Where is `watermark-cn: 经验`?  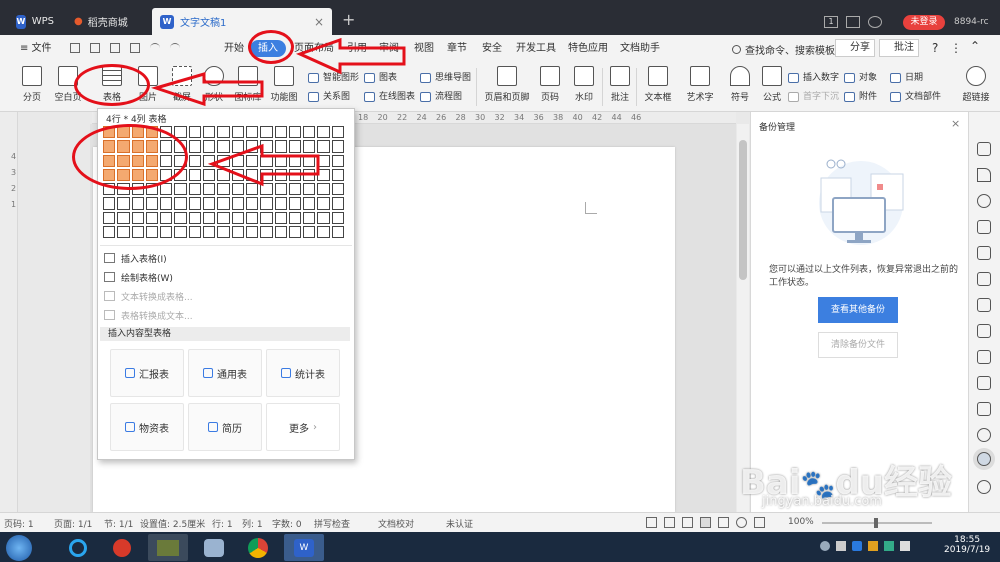 watermark-cn: 经验 is located at coordinates (917, 483).